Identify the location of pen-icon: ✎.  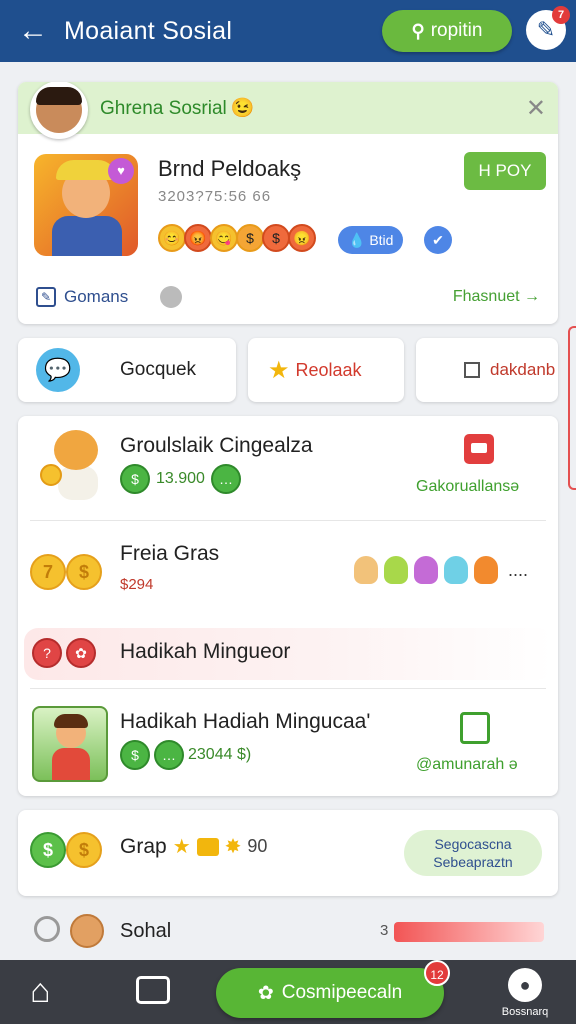
(546, 29).